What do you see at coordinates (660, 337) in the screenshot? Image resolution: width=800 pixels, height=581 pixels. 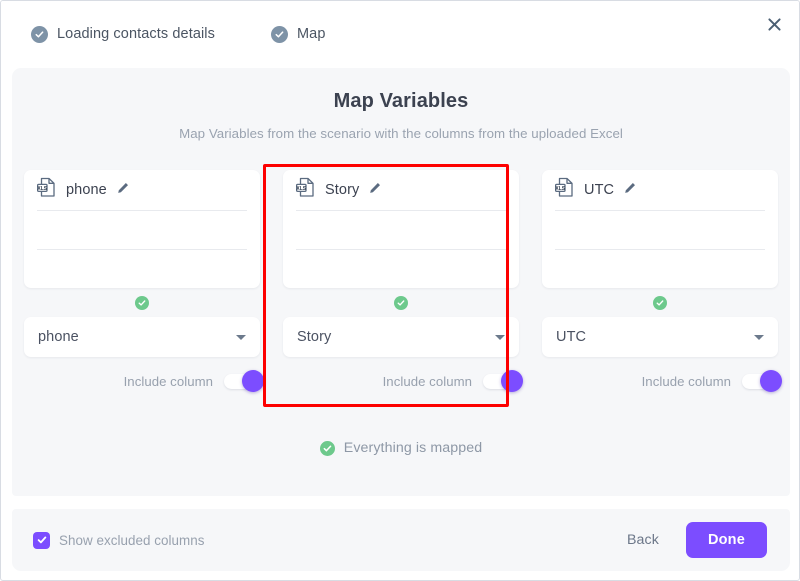 I see `variable-select-utc: UTC` at bounding box center [660, 337].